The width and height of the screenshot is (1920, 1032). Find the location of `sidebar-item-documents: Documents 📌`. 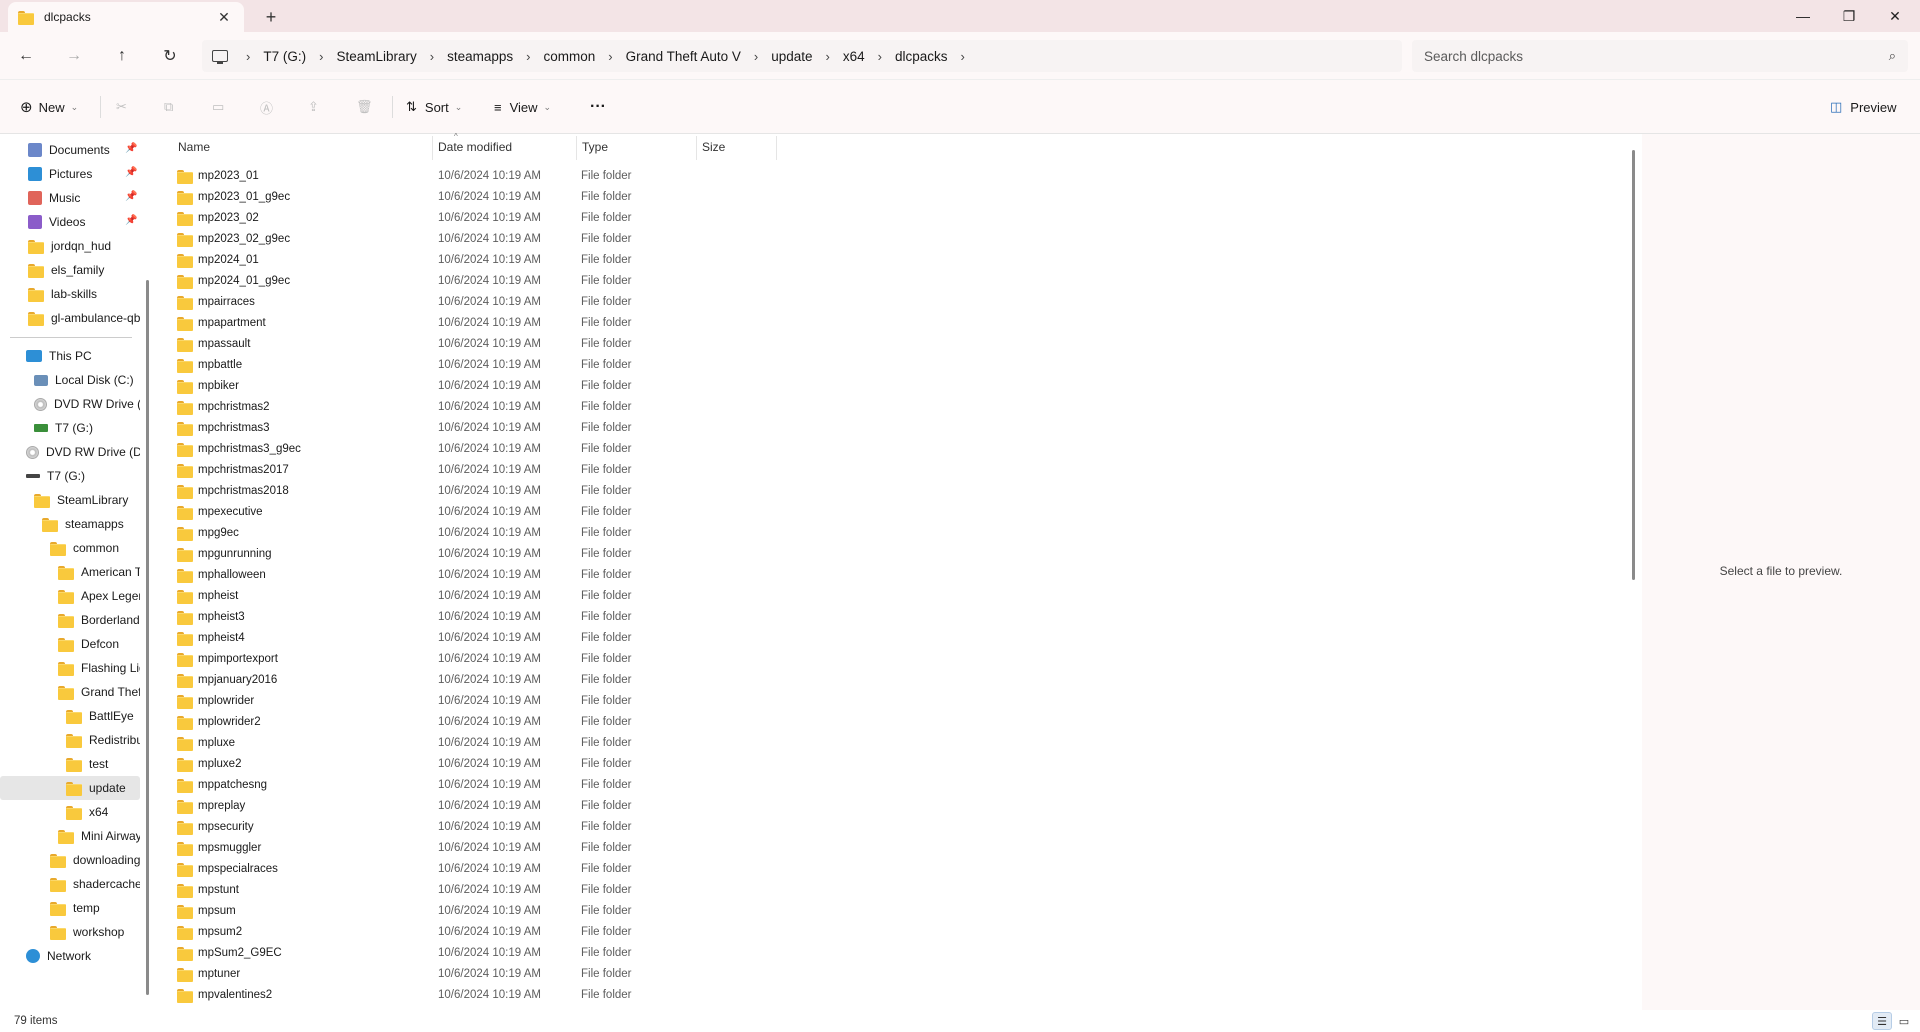

sidebar-item-documents: Documents 📌 is located at coordinates (70, 150).